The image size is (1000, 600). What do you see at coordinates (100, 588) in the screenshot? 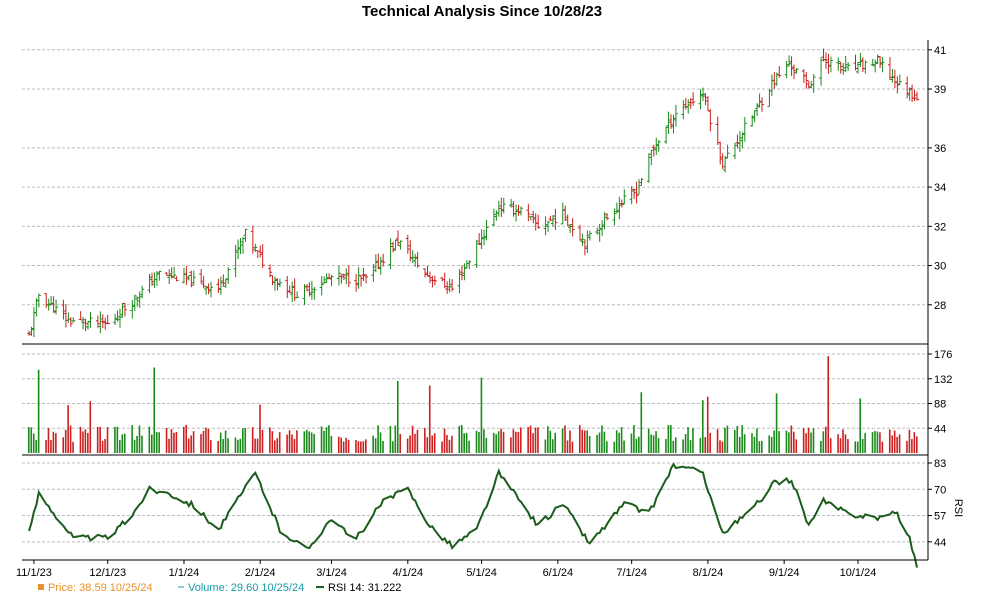
I see `legend-entry-label: Price: 38.59 10/25/24` at bounding box center [100, 588].